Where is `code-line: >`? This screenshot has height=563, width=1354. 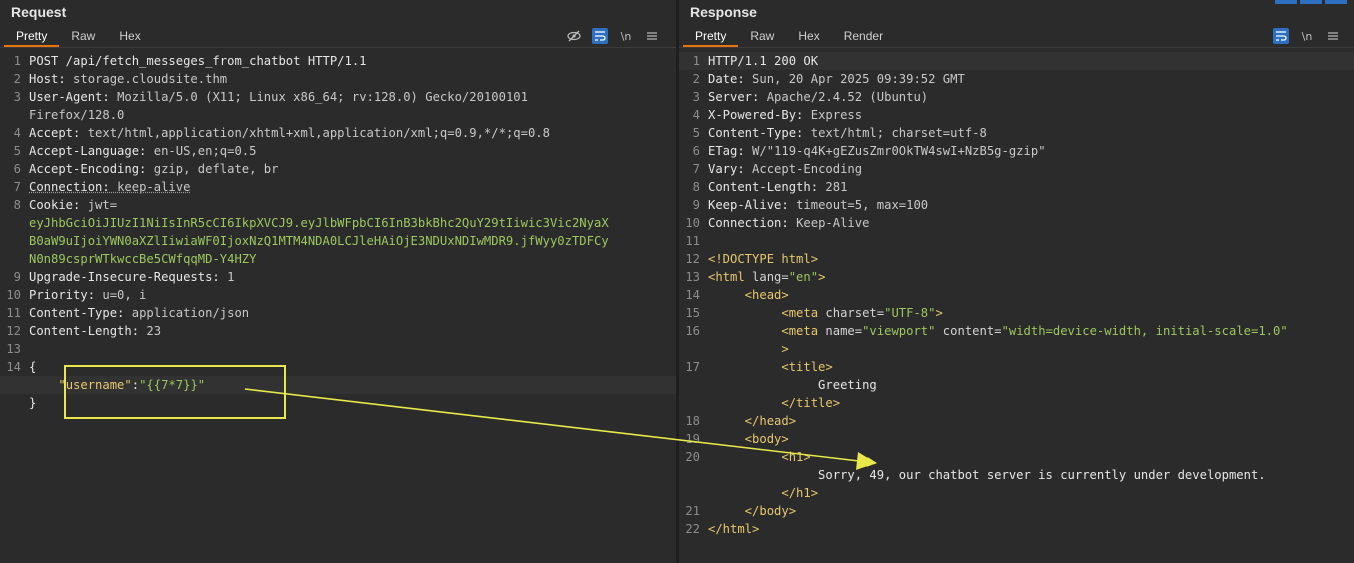
code-line: > is located at coordinates (1016, 349).